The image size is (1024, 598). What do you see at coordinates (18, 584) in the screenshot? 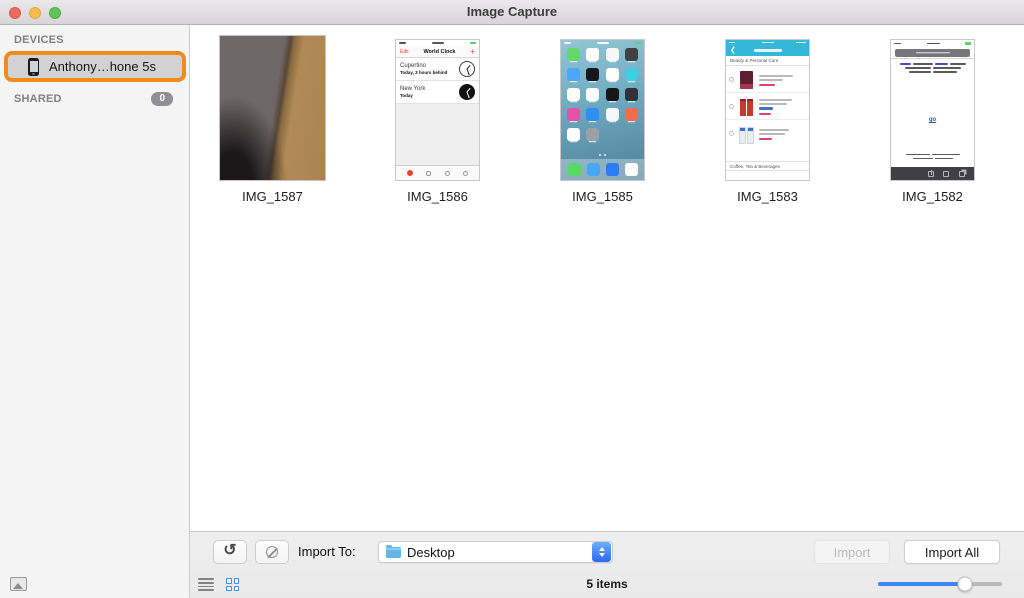
I see `device-info-photo-icon` at bounding box center [18, 584].